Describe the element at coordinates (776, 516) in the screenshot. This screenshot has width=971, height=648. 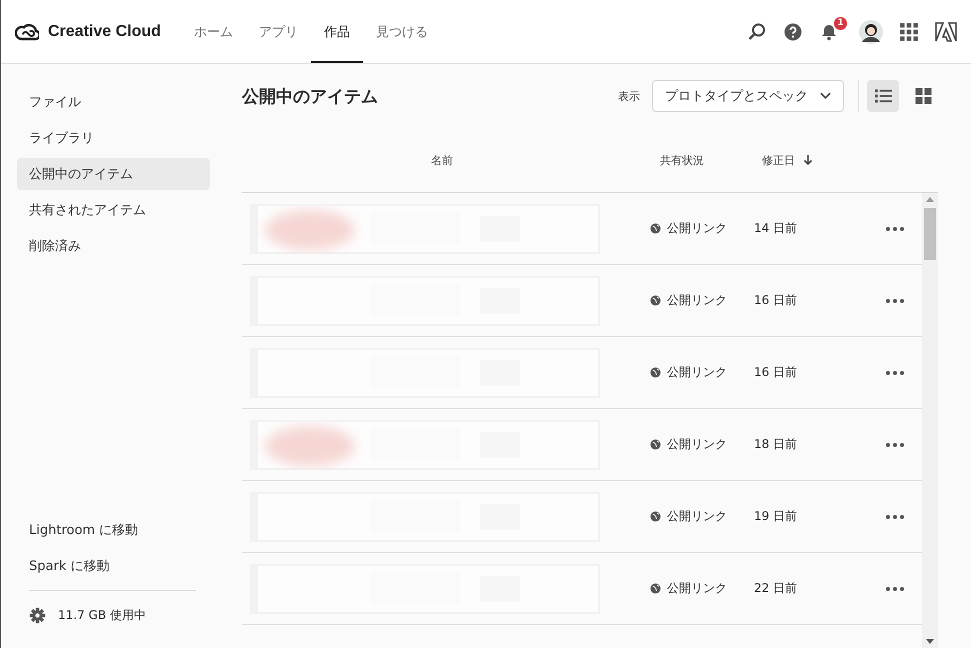
I see `modified-date: 19 日前` at that location.